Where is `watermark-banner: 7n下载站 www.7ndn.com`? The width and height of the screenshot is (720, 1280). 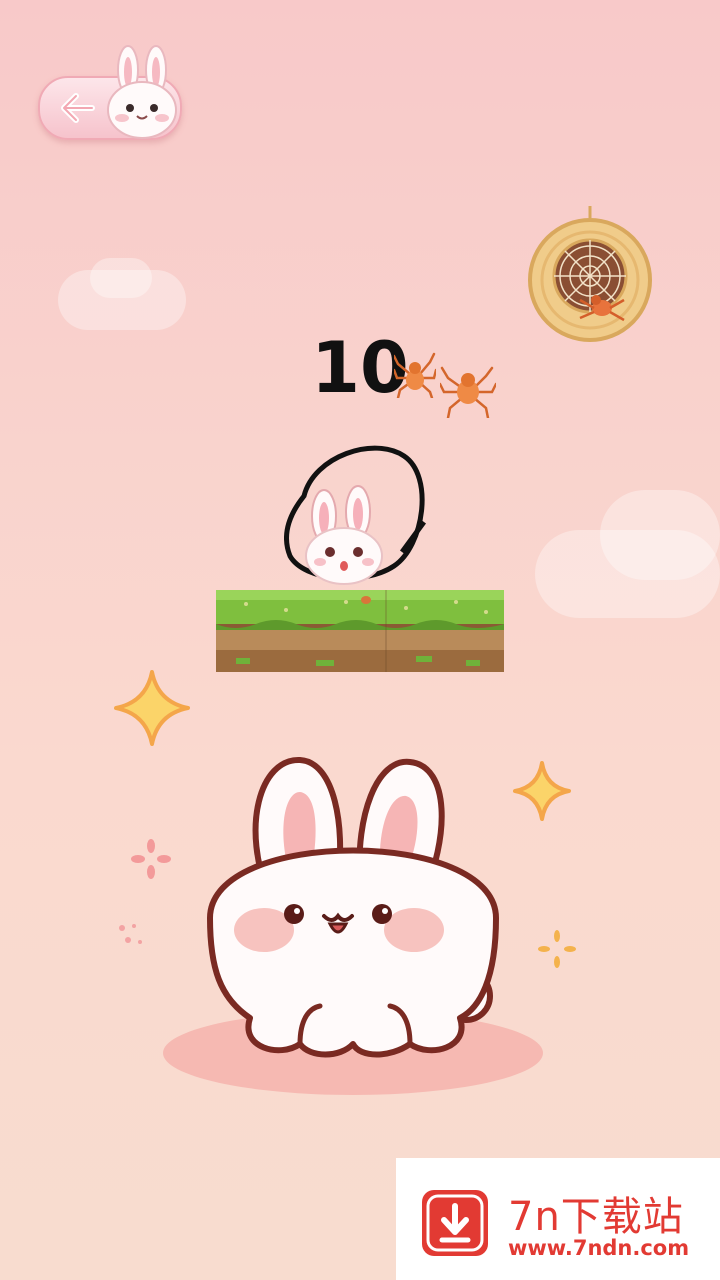
watermark-banner: 7n下载站 www.7ndn.com is located at coordinates (558, 1219).